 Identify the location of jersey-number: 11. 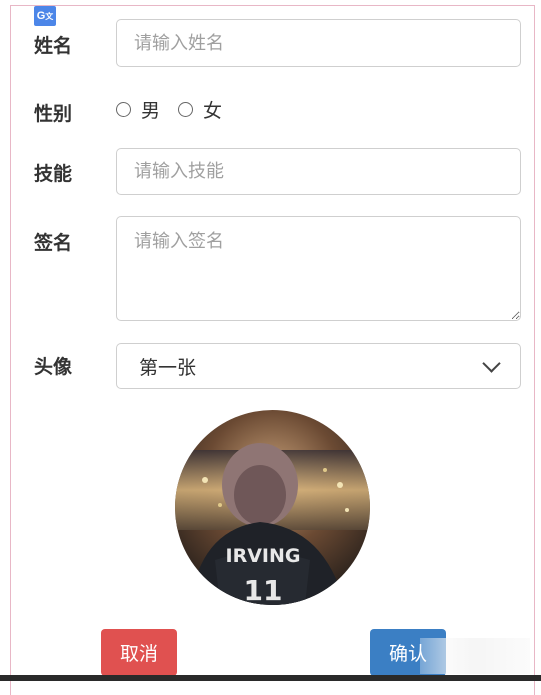
(263, 589).